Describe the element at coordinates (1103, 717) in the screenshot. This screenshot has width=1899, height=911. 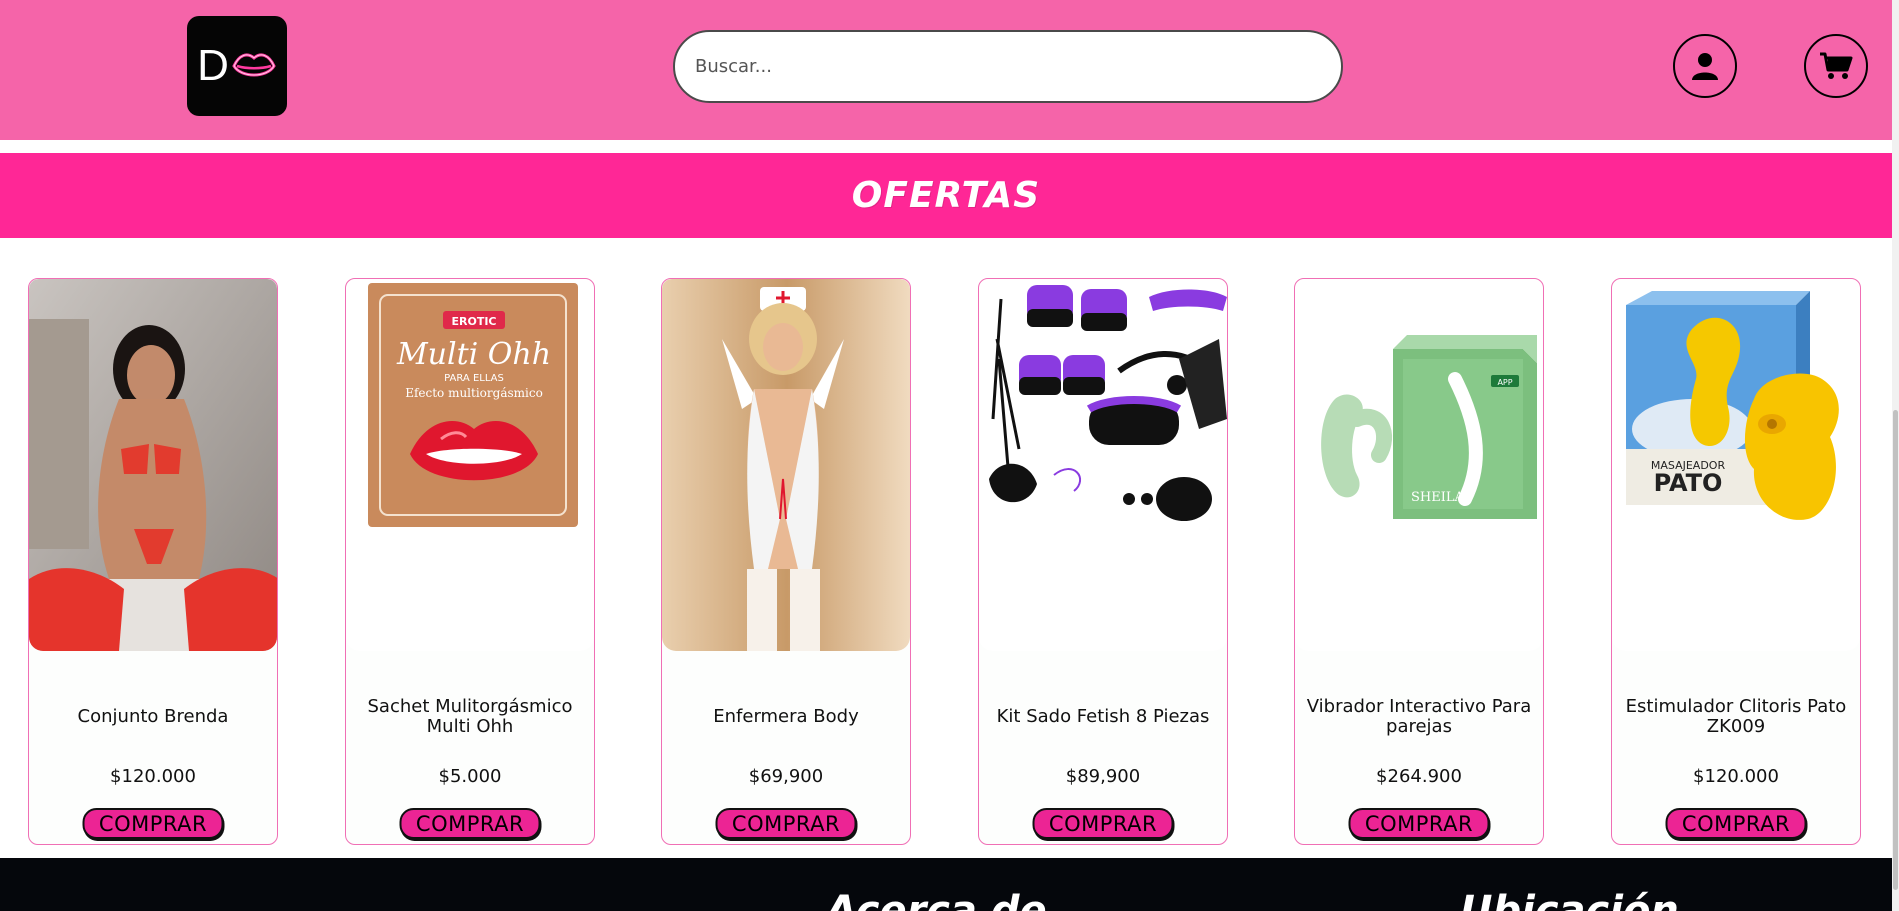
I see `product-name: Kit Sado Fetish 8 Piezas` at that location.